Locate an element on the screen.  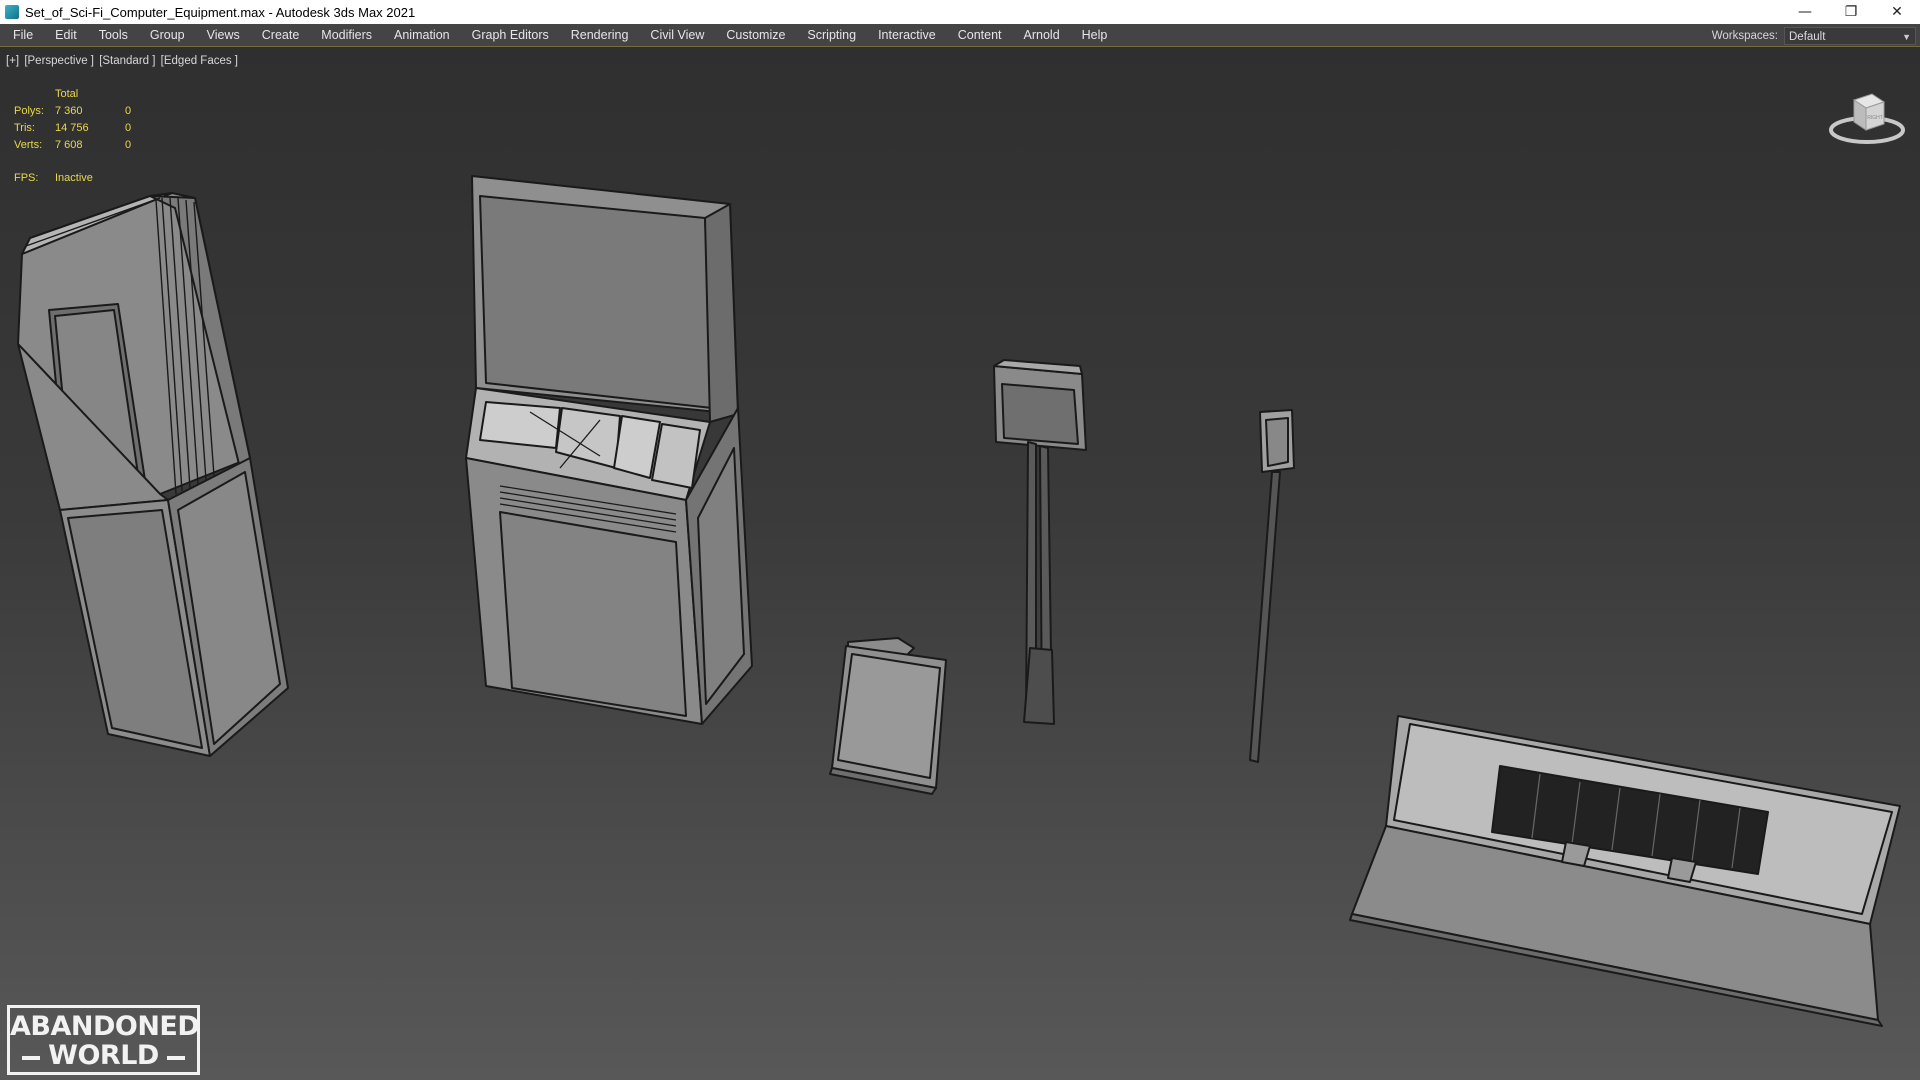
menu-rendering: Rendering is located at coordinates (600, 35).